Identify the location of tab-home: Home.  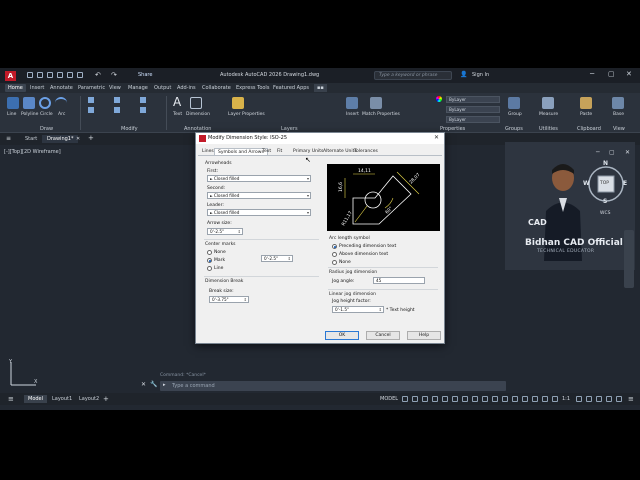
(15, 88).